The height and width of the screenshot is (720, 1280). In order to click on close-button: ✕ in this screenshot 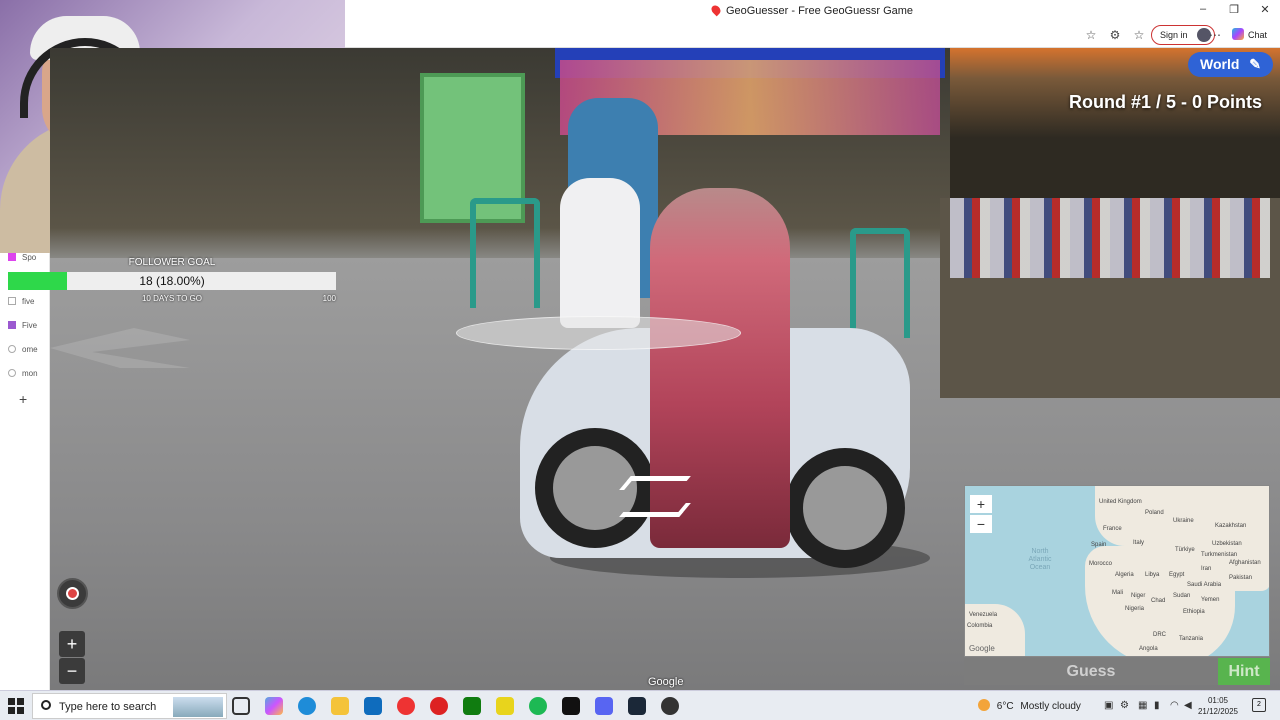, I will do `click(1265, 11)`.